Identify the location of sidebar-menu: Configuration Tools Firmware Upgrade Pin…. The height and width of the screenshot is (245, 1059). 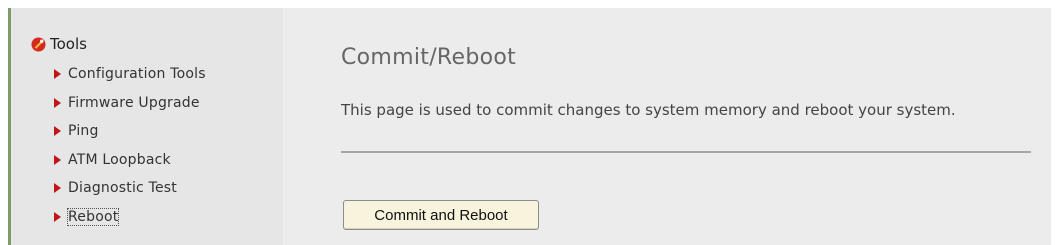
(130, 145).